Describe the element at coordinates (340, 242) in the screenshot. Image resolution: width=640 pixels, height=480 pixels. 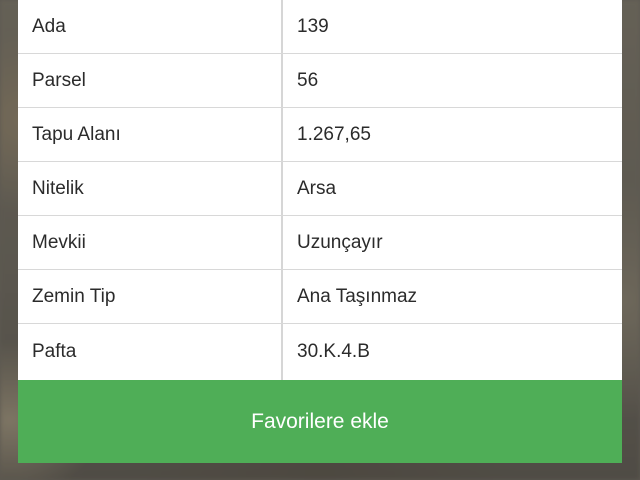
I see `row-value-mevkii: Uzunçayır` at that location.